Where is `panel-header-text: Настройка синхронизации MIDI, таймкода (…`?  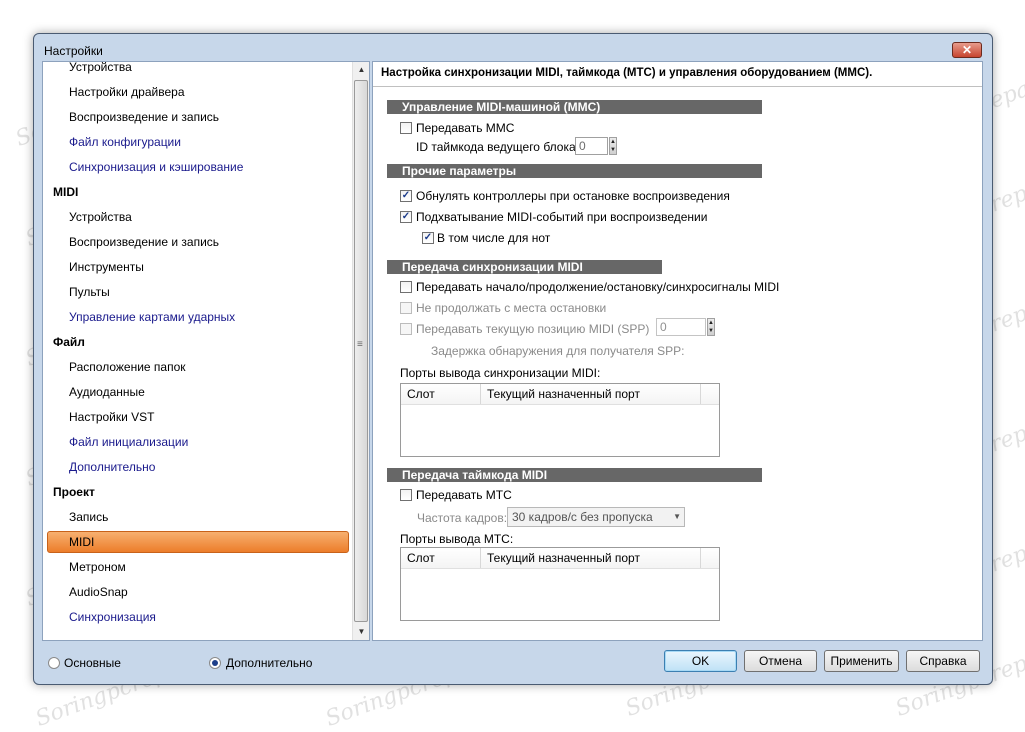 panel-header-text: Настройка синхронизации MIDI, таймкода (… is located at coordinates (627, 73).